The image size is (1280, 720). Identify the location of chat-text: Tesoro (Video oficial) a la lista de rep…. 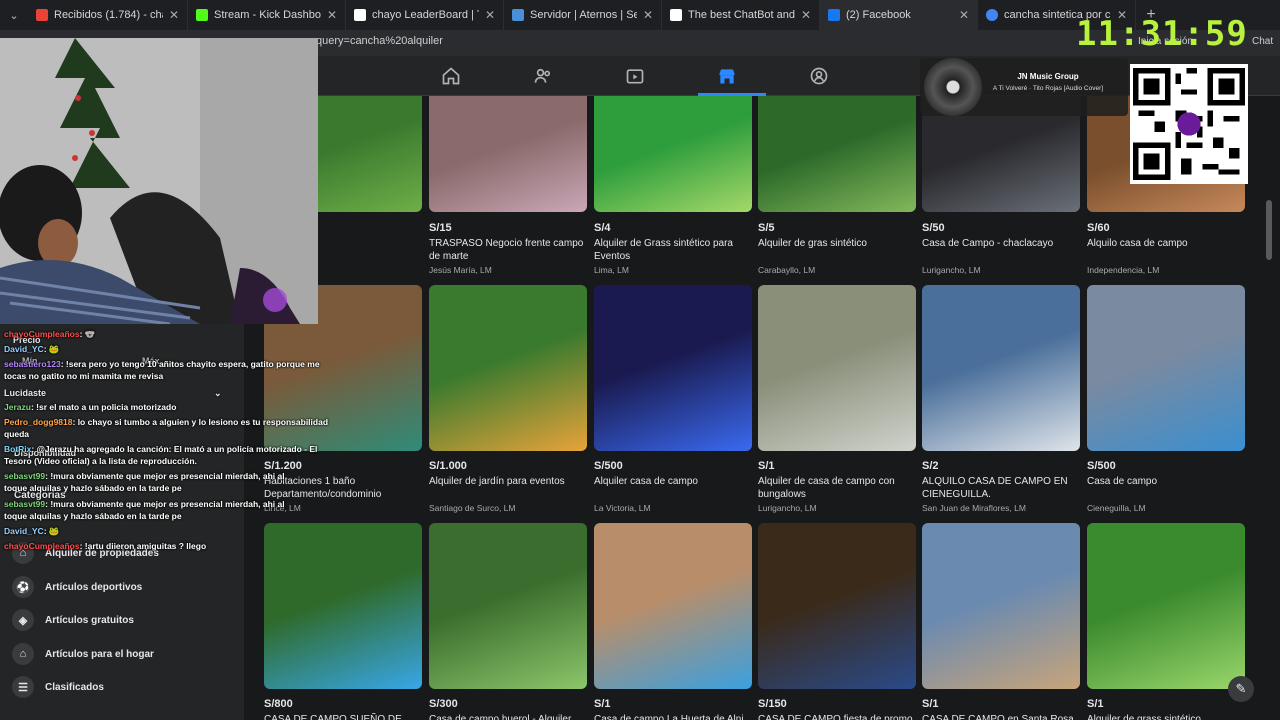
(100, 461).